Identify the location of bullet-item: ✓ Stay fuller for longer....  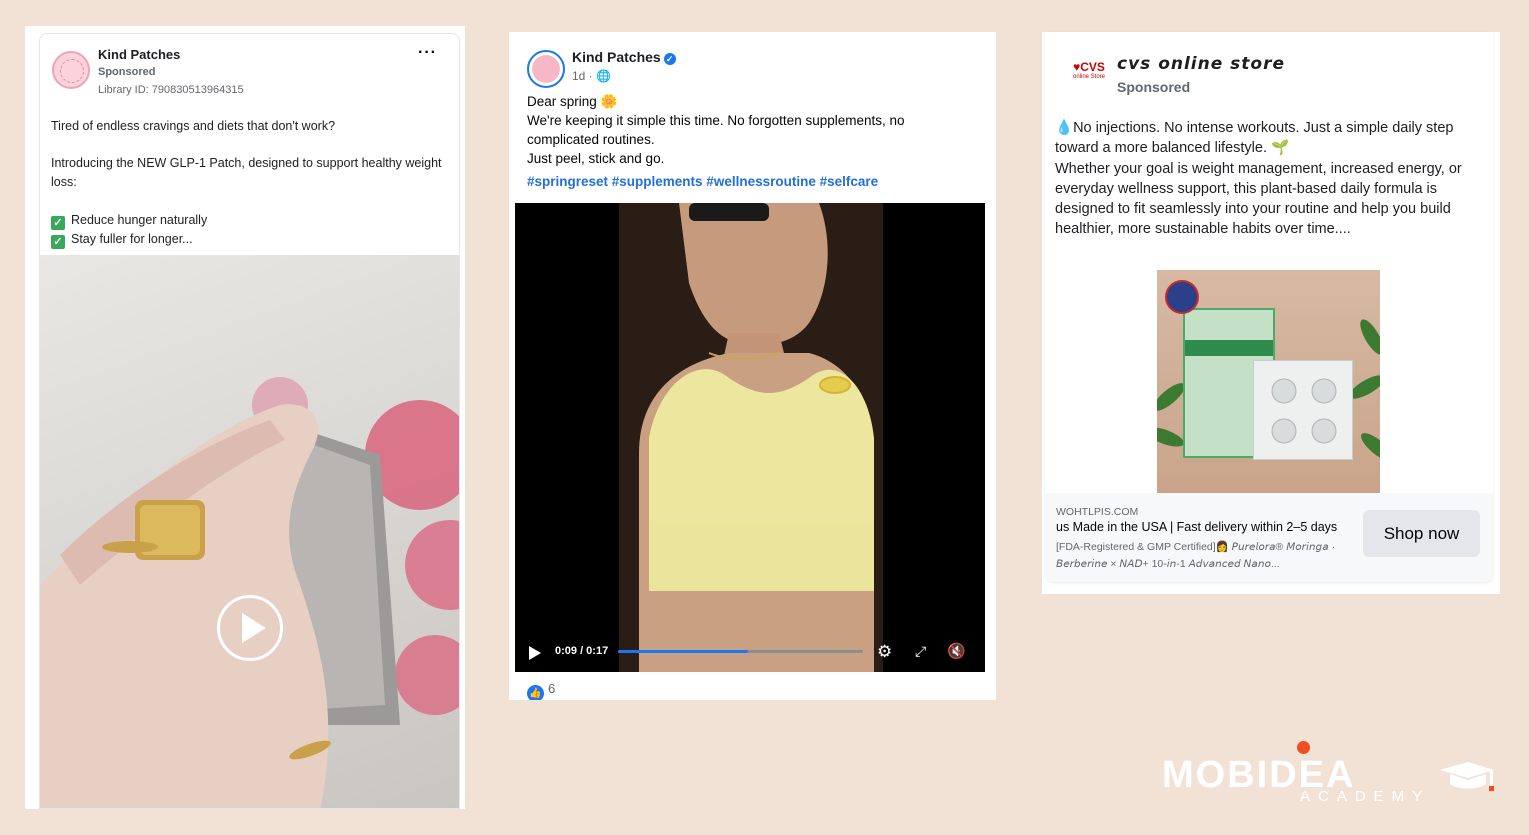
(248, 239).